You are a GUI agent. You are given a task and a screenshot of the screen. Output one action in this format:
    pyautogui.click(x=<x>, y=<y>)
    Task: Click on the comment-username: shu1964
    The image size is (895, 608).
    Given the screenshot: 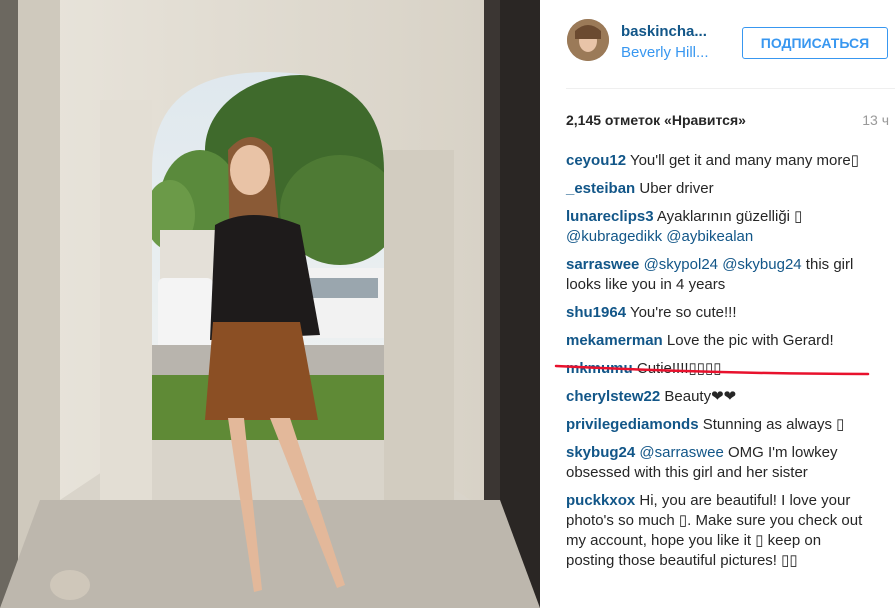 What is the action you would take?
    pyautogui.click(x=596, y=312)
    